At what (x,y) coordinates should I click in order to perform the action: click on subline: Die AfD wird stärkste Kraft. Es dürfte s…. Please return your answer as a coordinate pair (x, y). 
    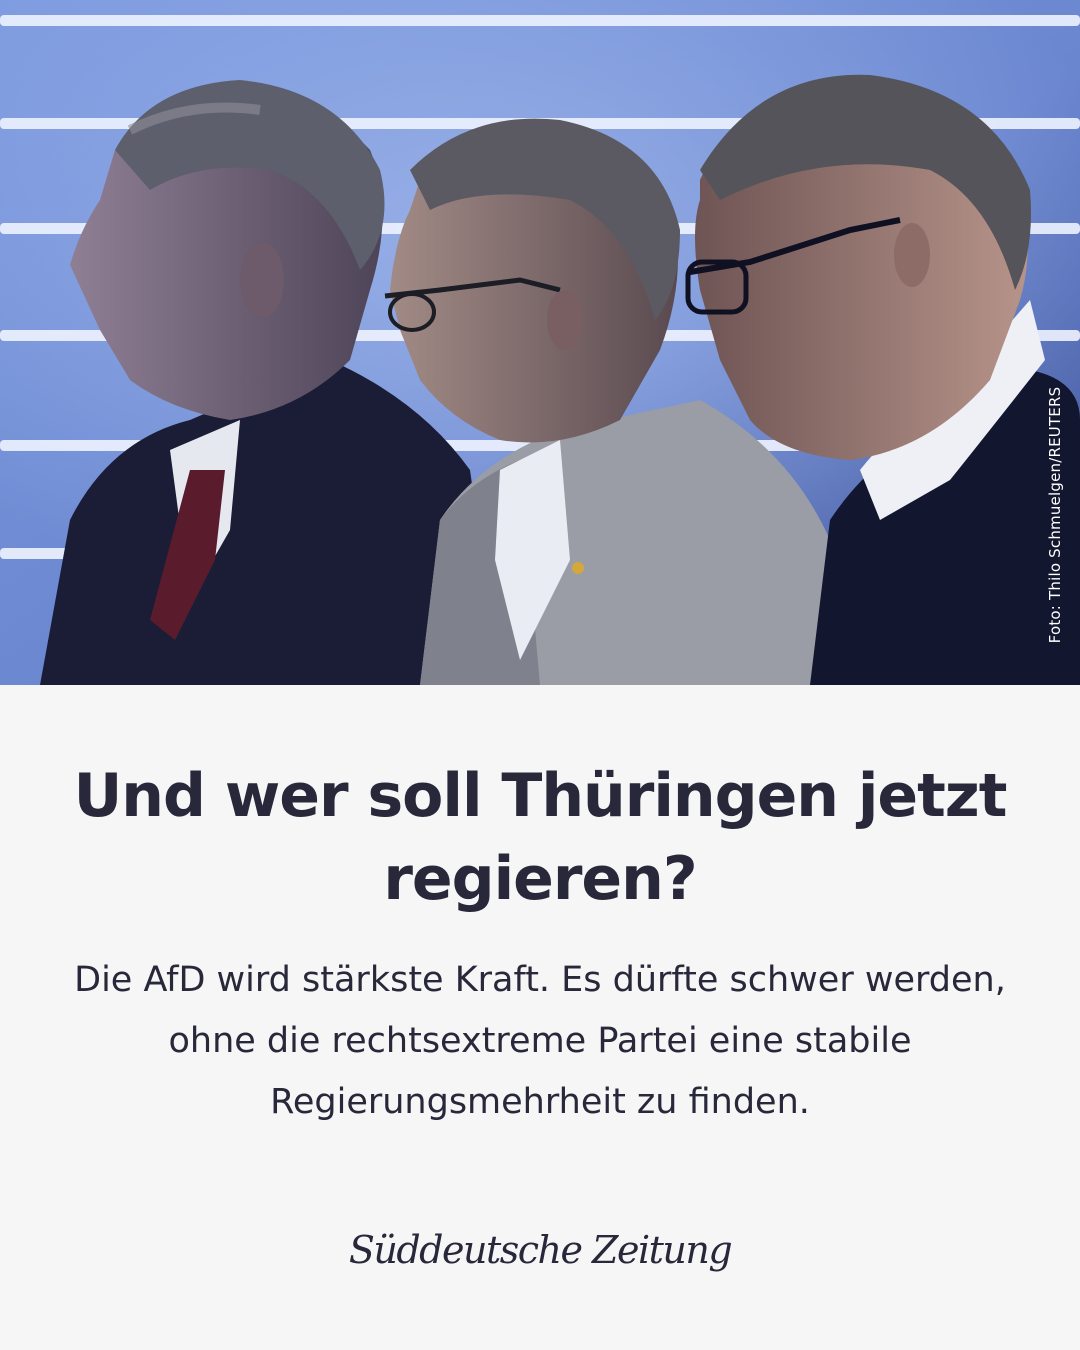
    Looking at the image, I should click on (540, 1041).